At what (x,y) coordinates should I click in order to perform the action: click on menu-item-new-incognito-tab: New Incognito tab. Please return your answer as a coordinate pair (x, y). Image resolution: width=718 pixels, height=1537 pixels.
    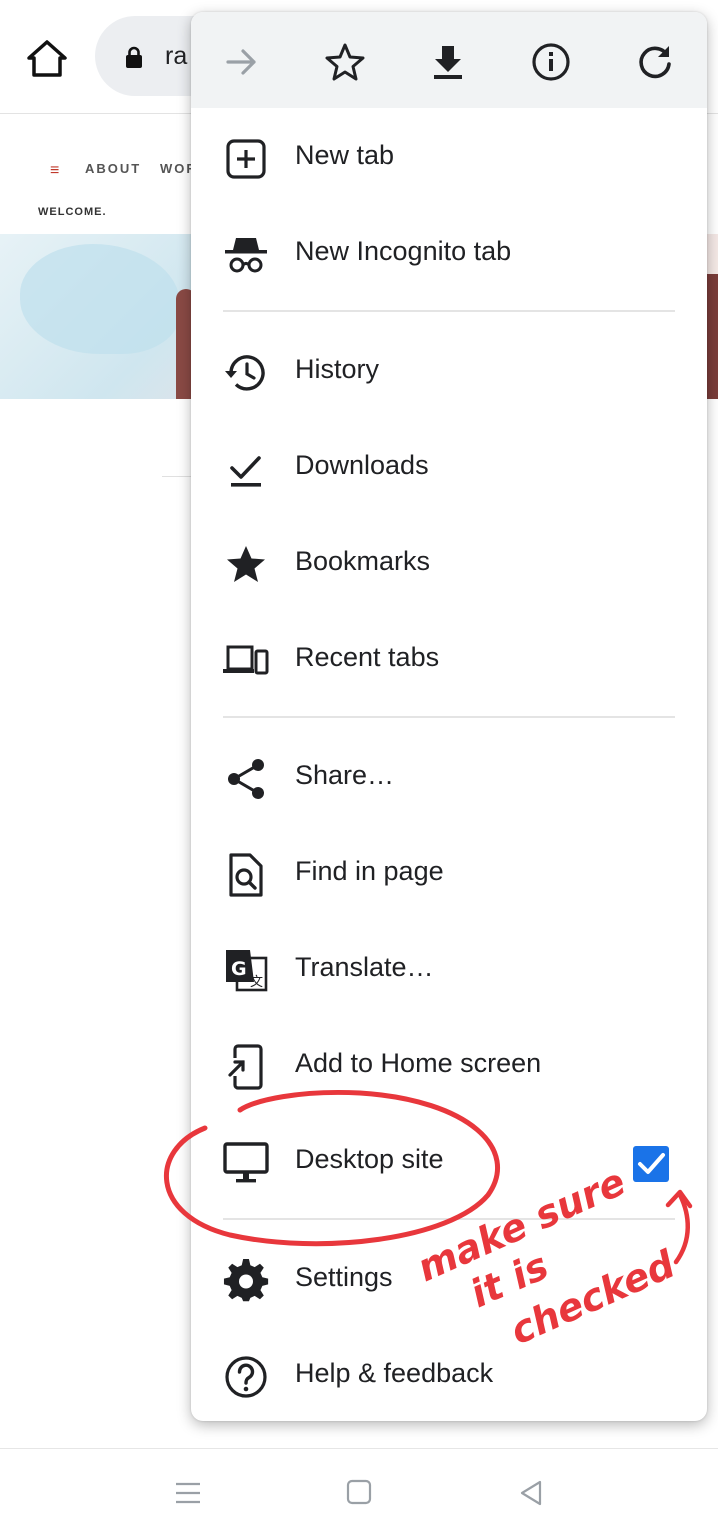
    Looking at the image, I should click on (449, 254).